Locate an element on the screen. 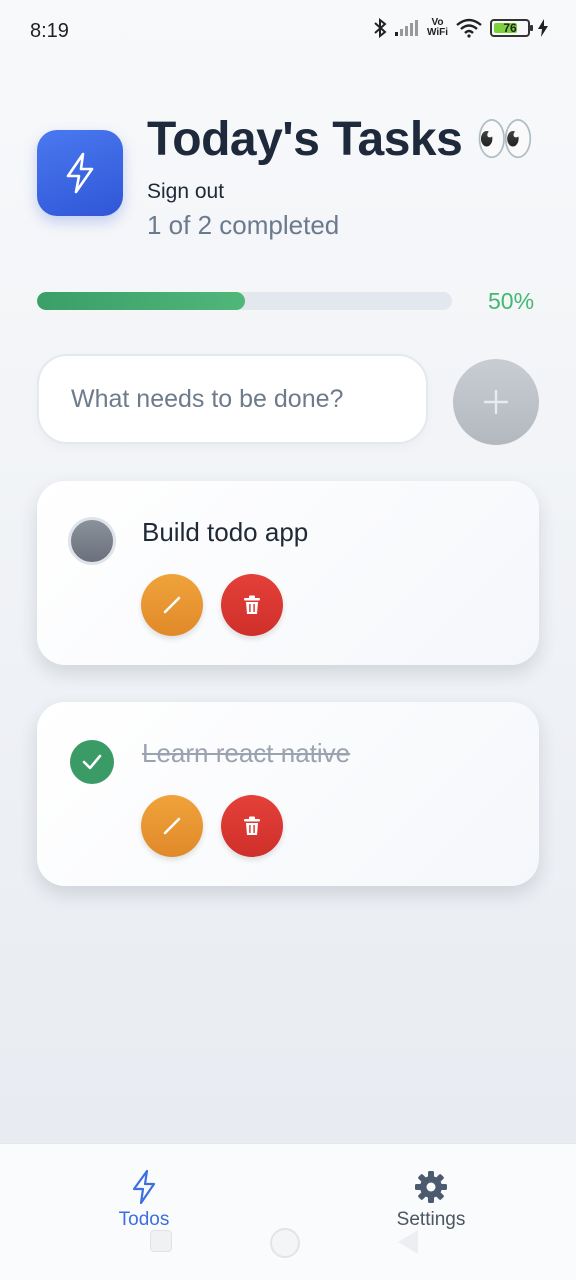  back-button is located at coordinates (408, 1242).